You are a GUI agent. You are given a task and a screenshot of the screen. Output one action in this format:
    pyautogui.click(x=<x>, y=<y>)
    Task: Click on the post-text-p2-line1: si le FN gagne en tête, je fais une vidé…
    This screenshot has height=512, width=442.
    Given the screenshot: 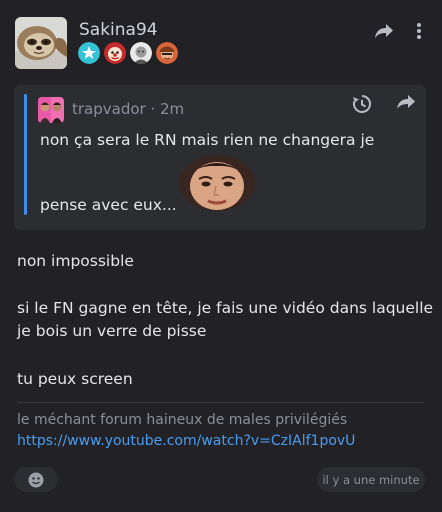 What is the action you would take?
    pyautogui.click(x=225, y=308)
    